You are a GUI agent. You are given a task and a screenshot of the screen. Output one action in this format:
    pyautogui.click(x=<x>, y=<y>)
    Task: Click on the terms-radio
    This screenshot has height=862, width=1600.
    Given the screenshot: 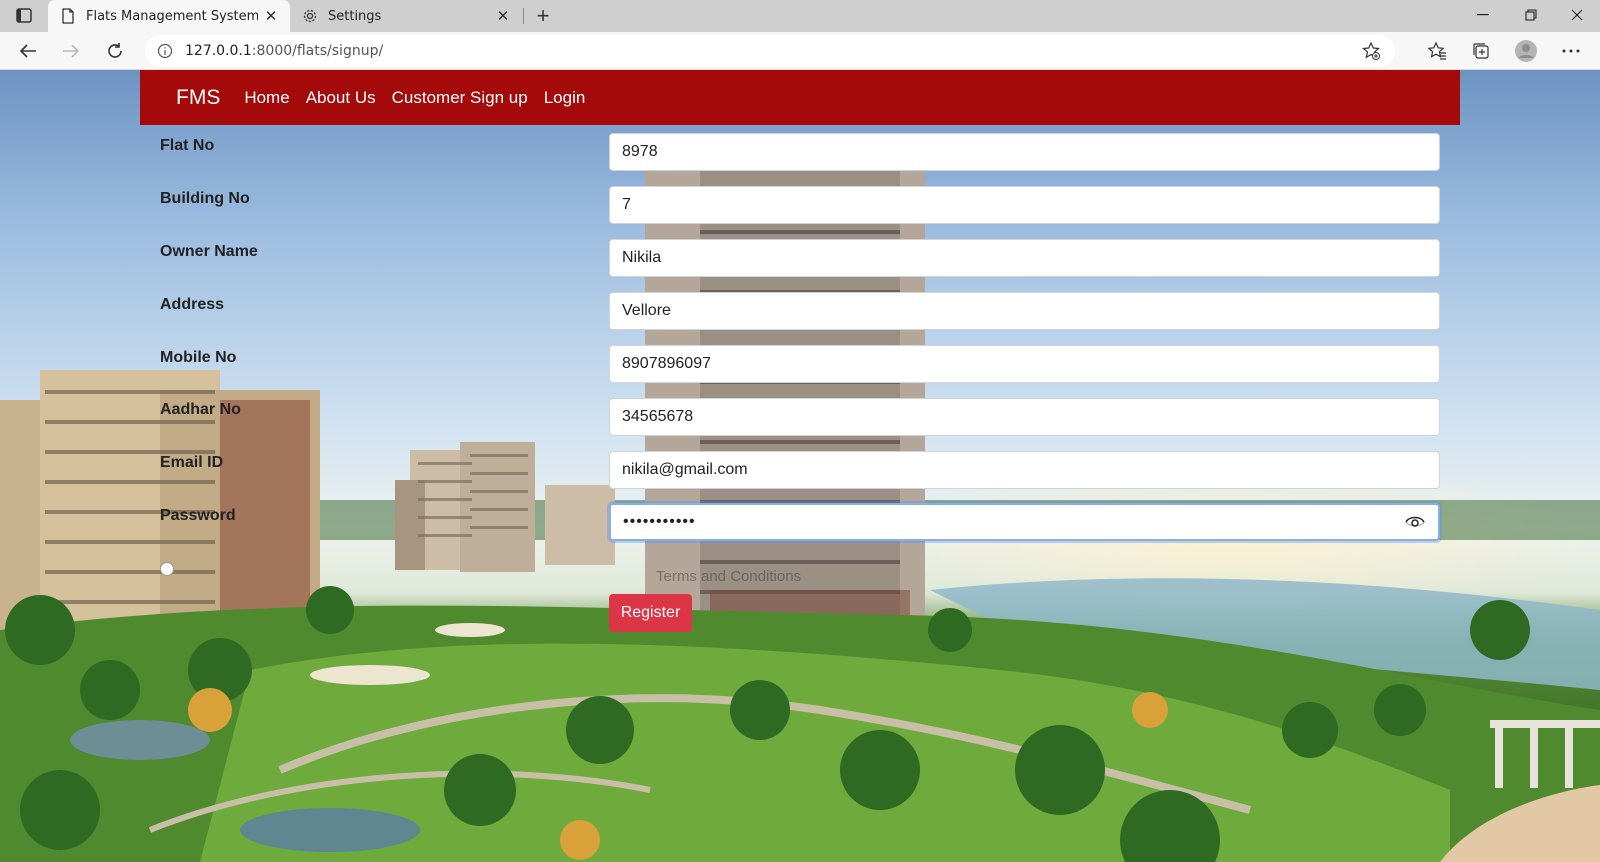 What is the action you would take?
    pyautogui.click(x=167, y=569)
    